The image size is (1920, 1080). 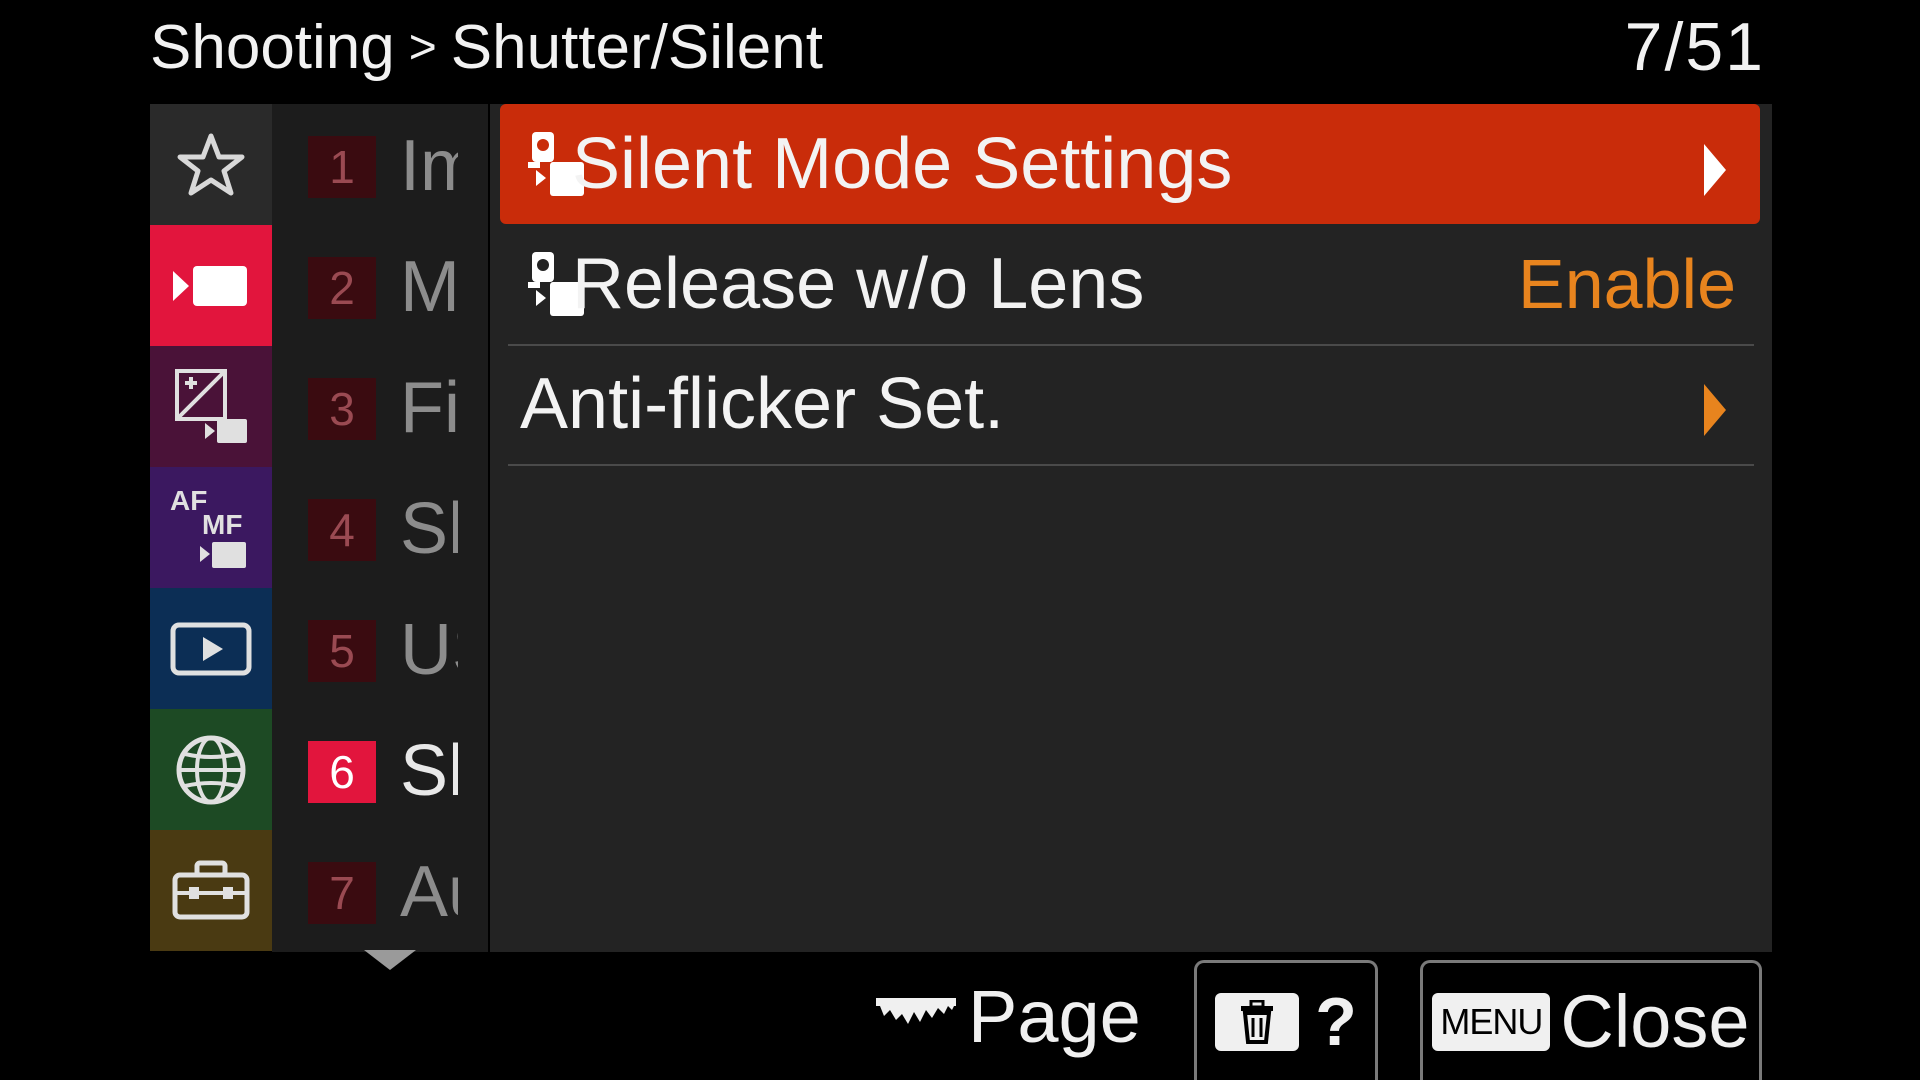 I want to click on selection-highlight: Silent Mode Settings, so click(x=1130, y=164).